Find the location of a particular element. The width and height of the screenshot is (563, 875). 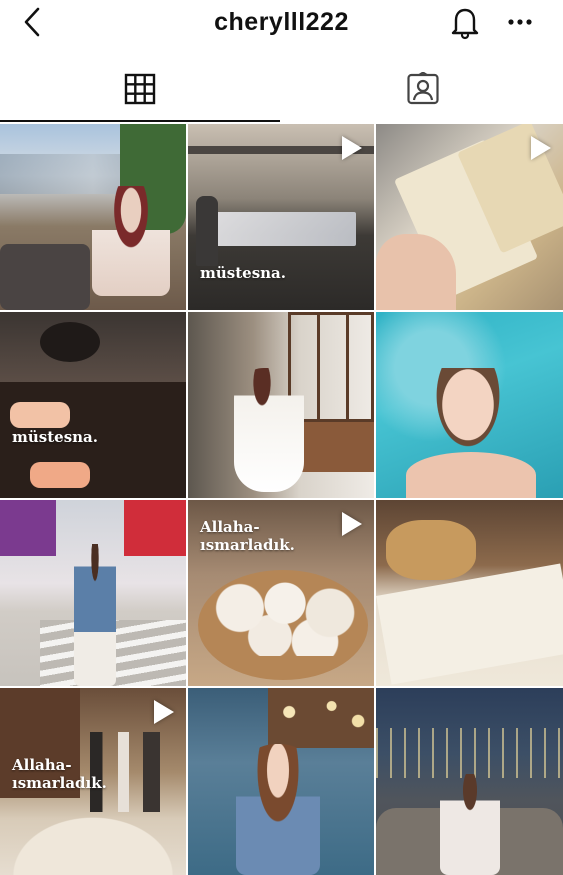

sign-letters is located at coordinates (286, 229).